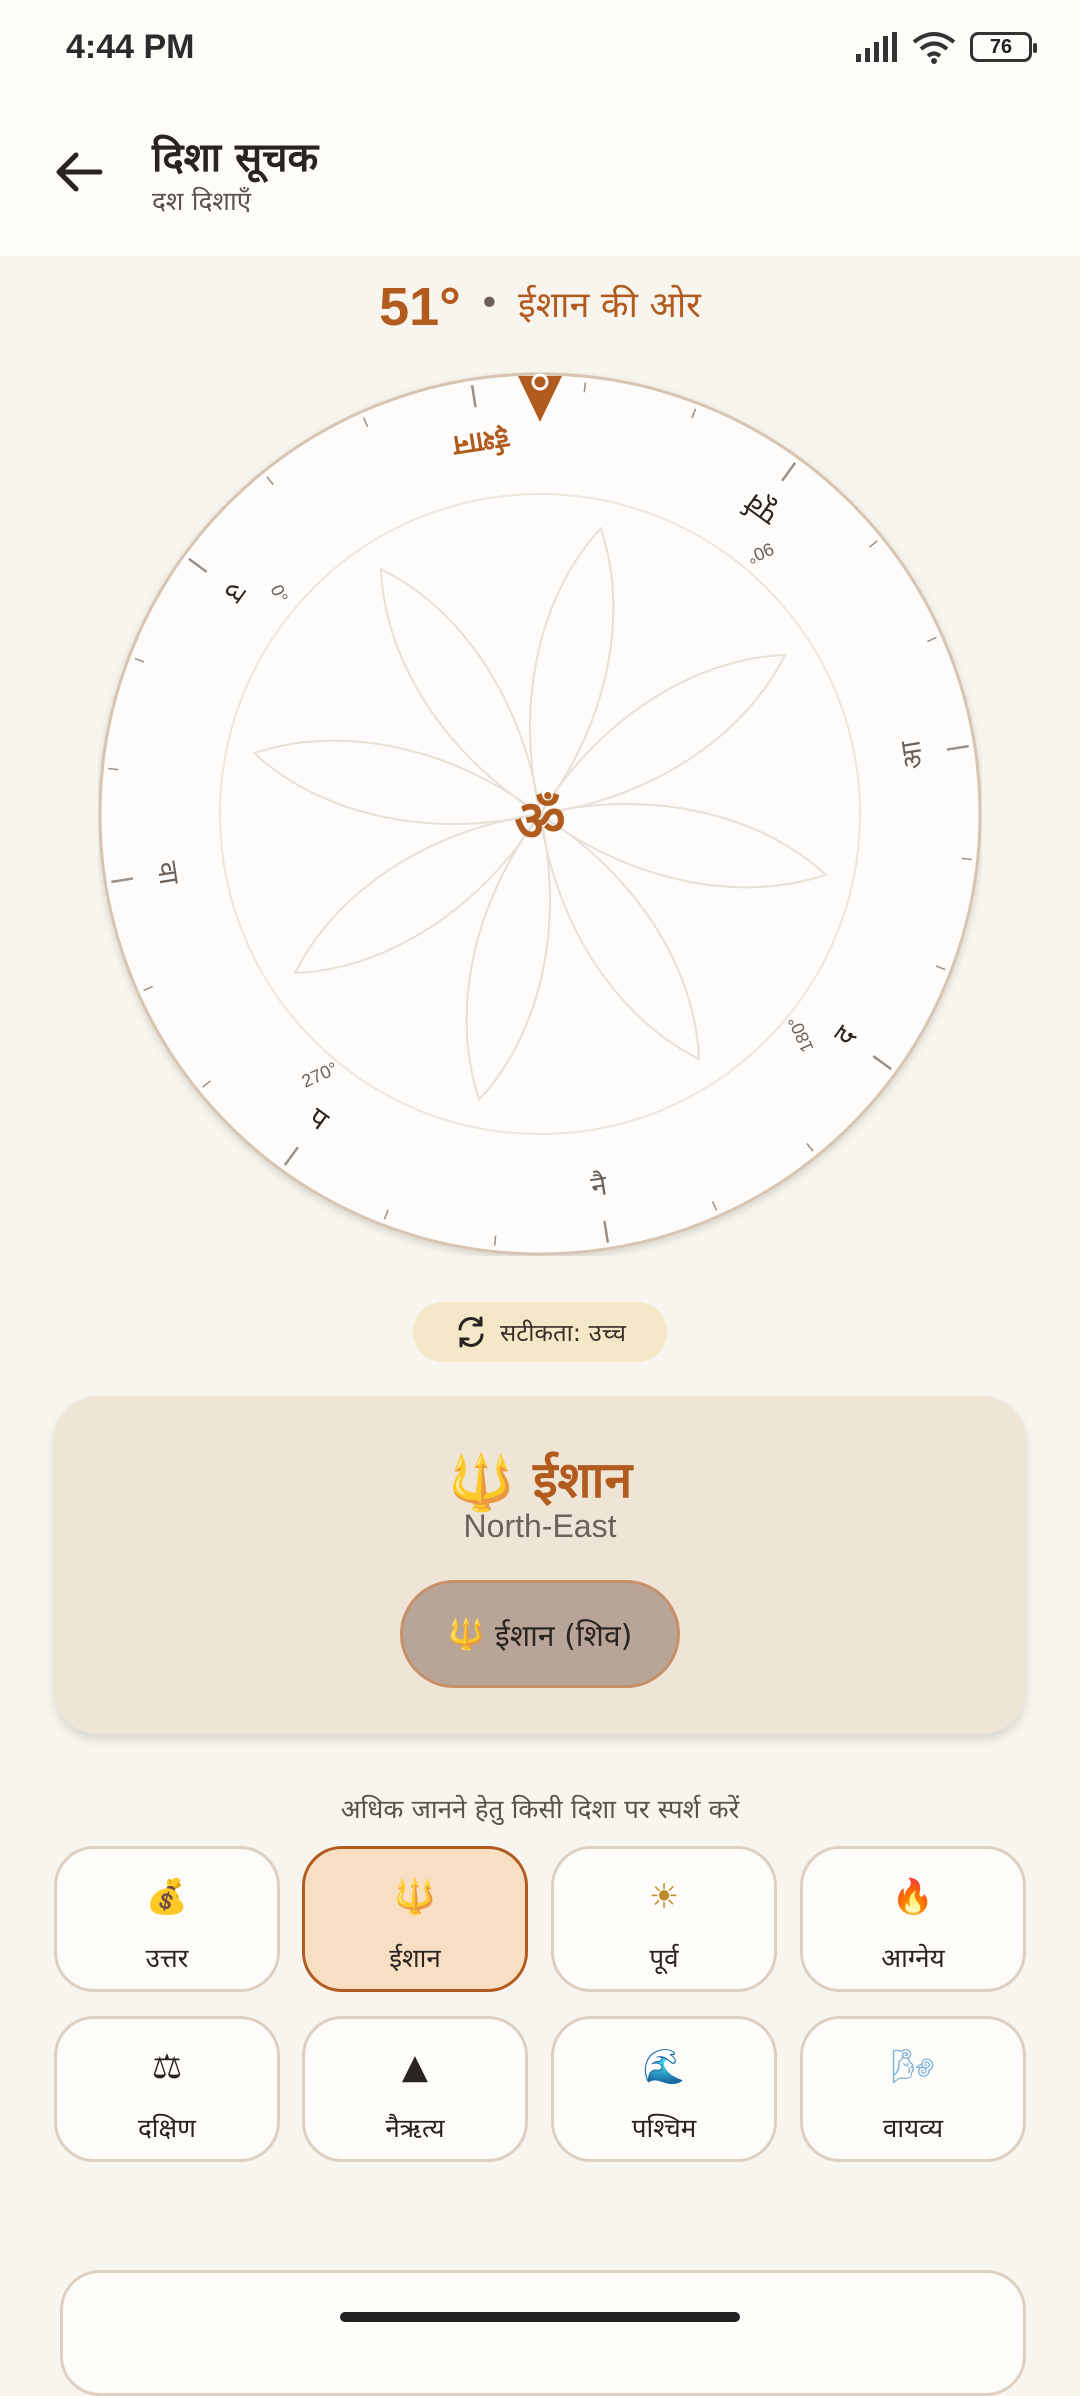 The width and height of the screenshot is (1080, 2396). What do you see at coordinates (664, 2067) in the screenshot?
I see `wave-icon: 🌊` at bounding box center [664, 2067].